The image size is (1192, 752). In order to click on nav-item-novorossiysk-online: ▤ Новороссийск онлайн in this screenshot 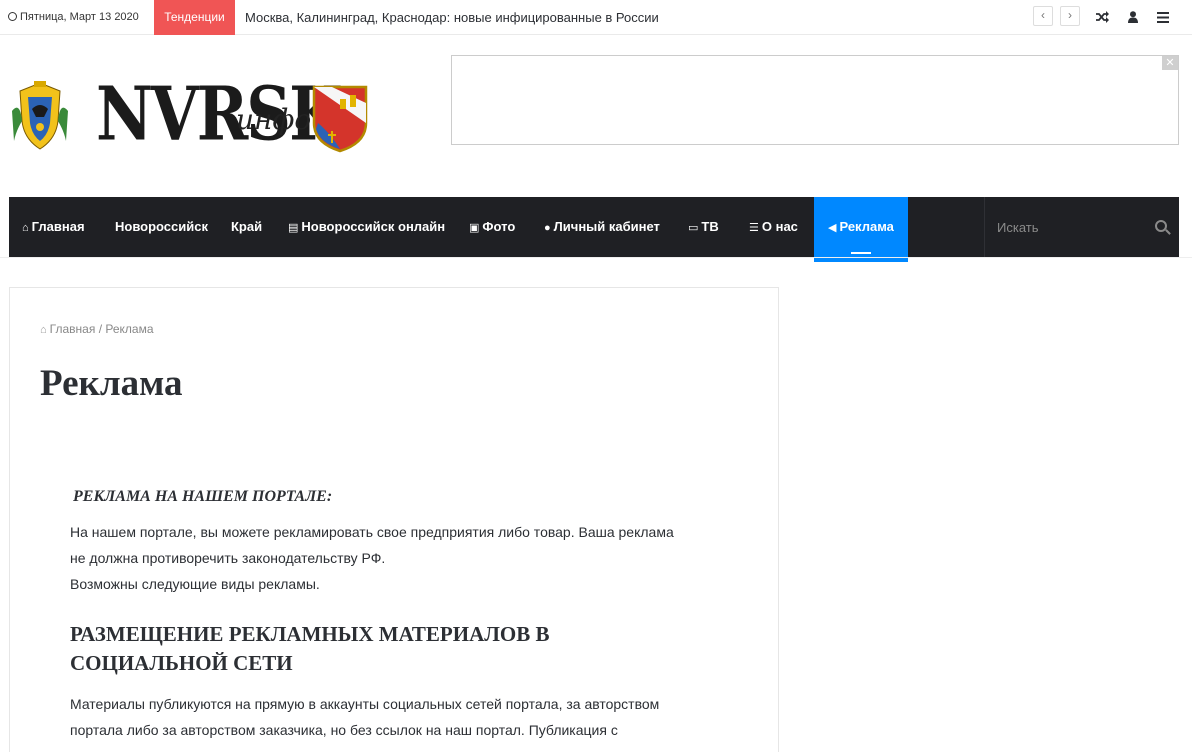, I will do `click(366, 227)`.